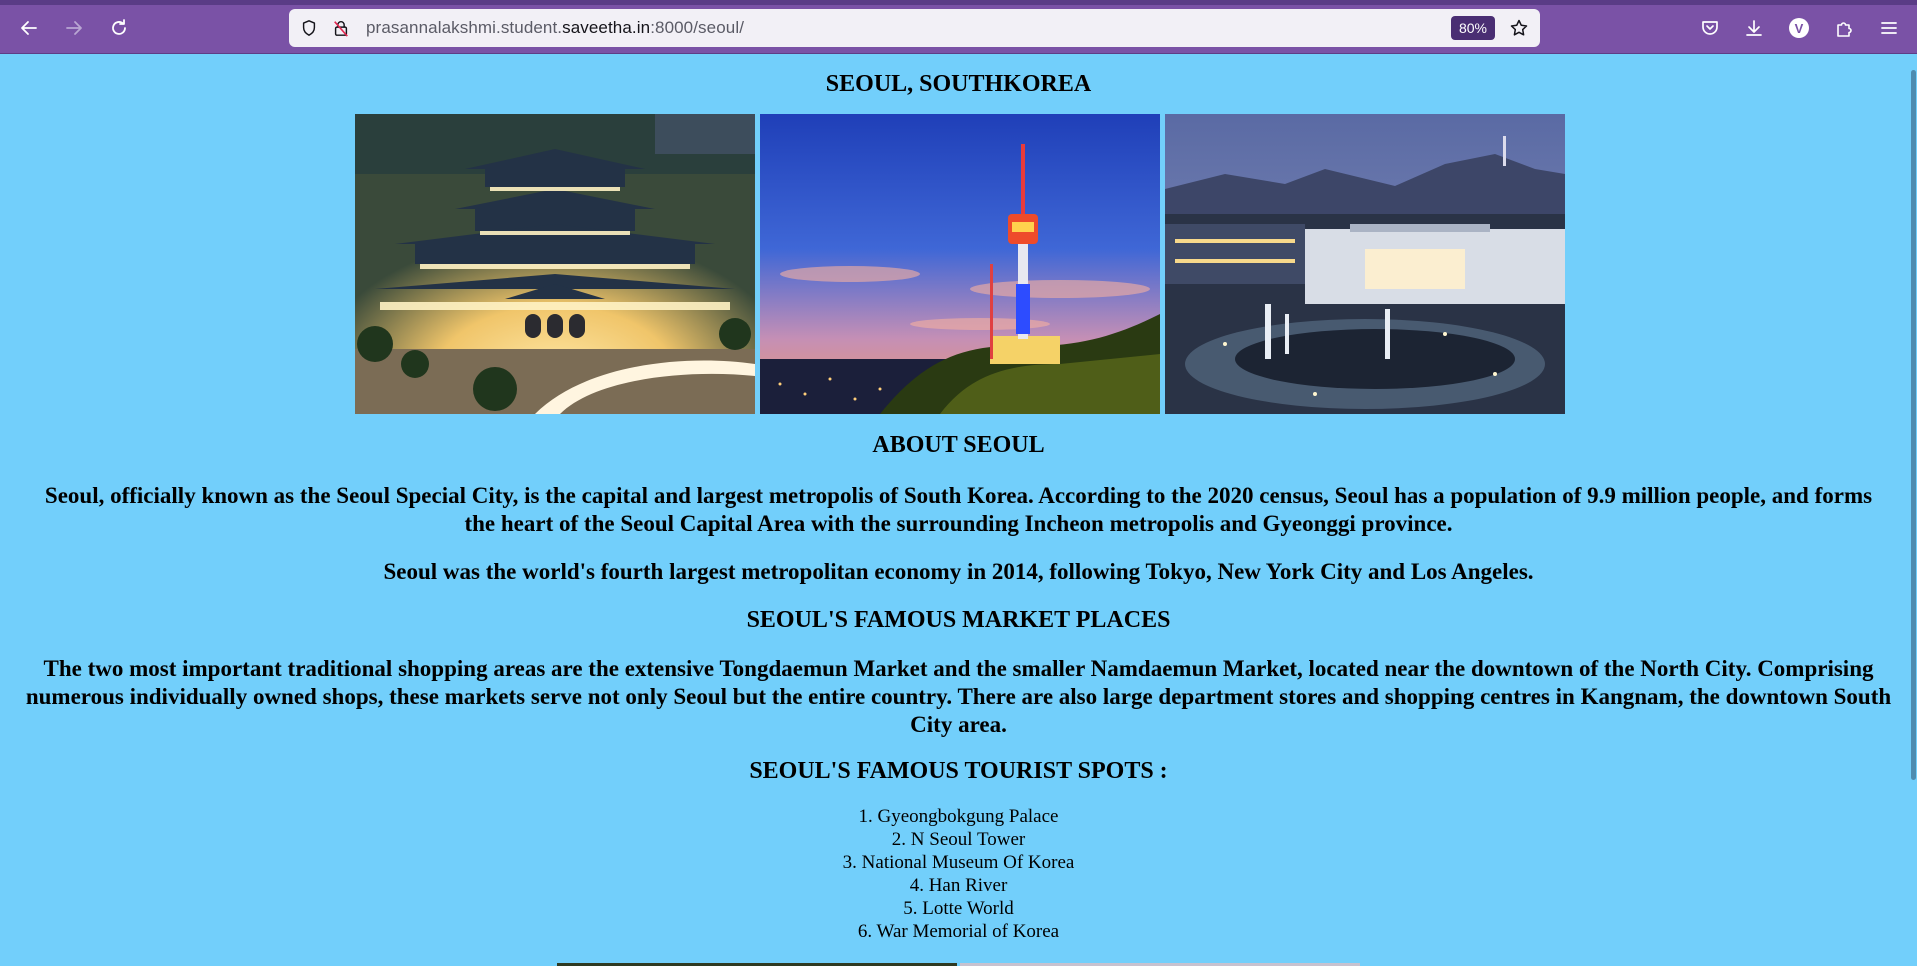 The width and height of the screenshot is (1917, 966). I want to click on download-icon, so click(1754, 28).